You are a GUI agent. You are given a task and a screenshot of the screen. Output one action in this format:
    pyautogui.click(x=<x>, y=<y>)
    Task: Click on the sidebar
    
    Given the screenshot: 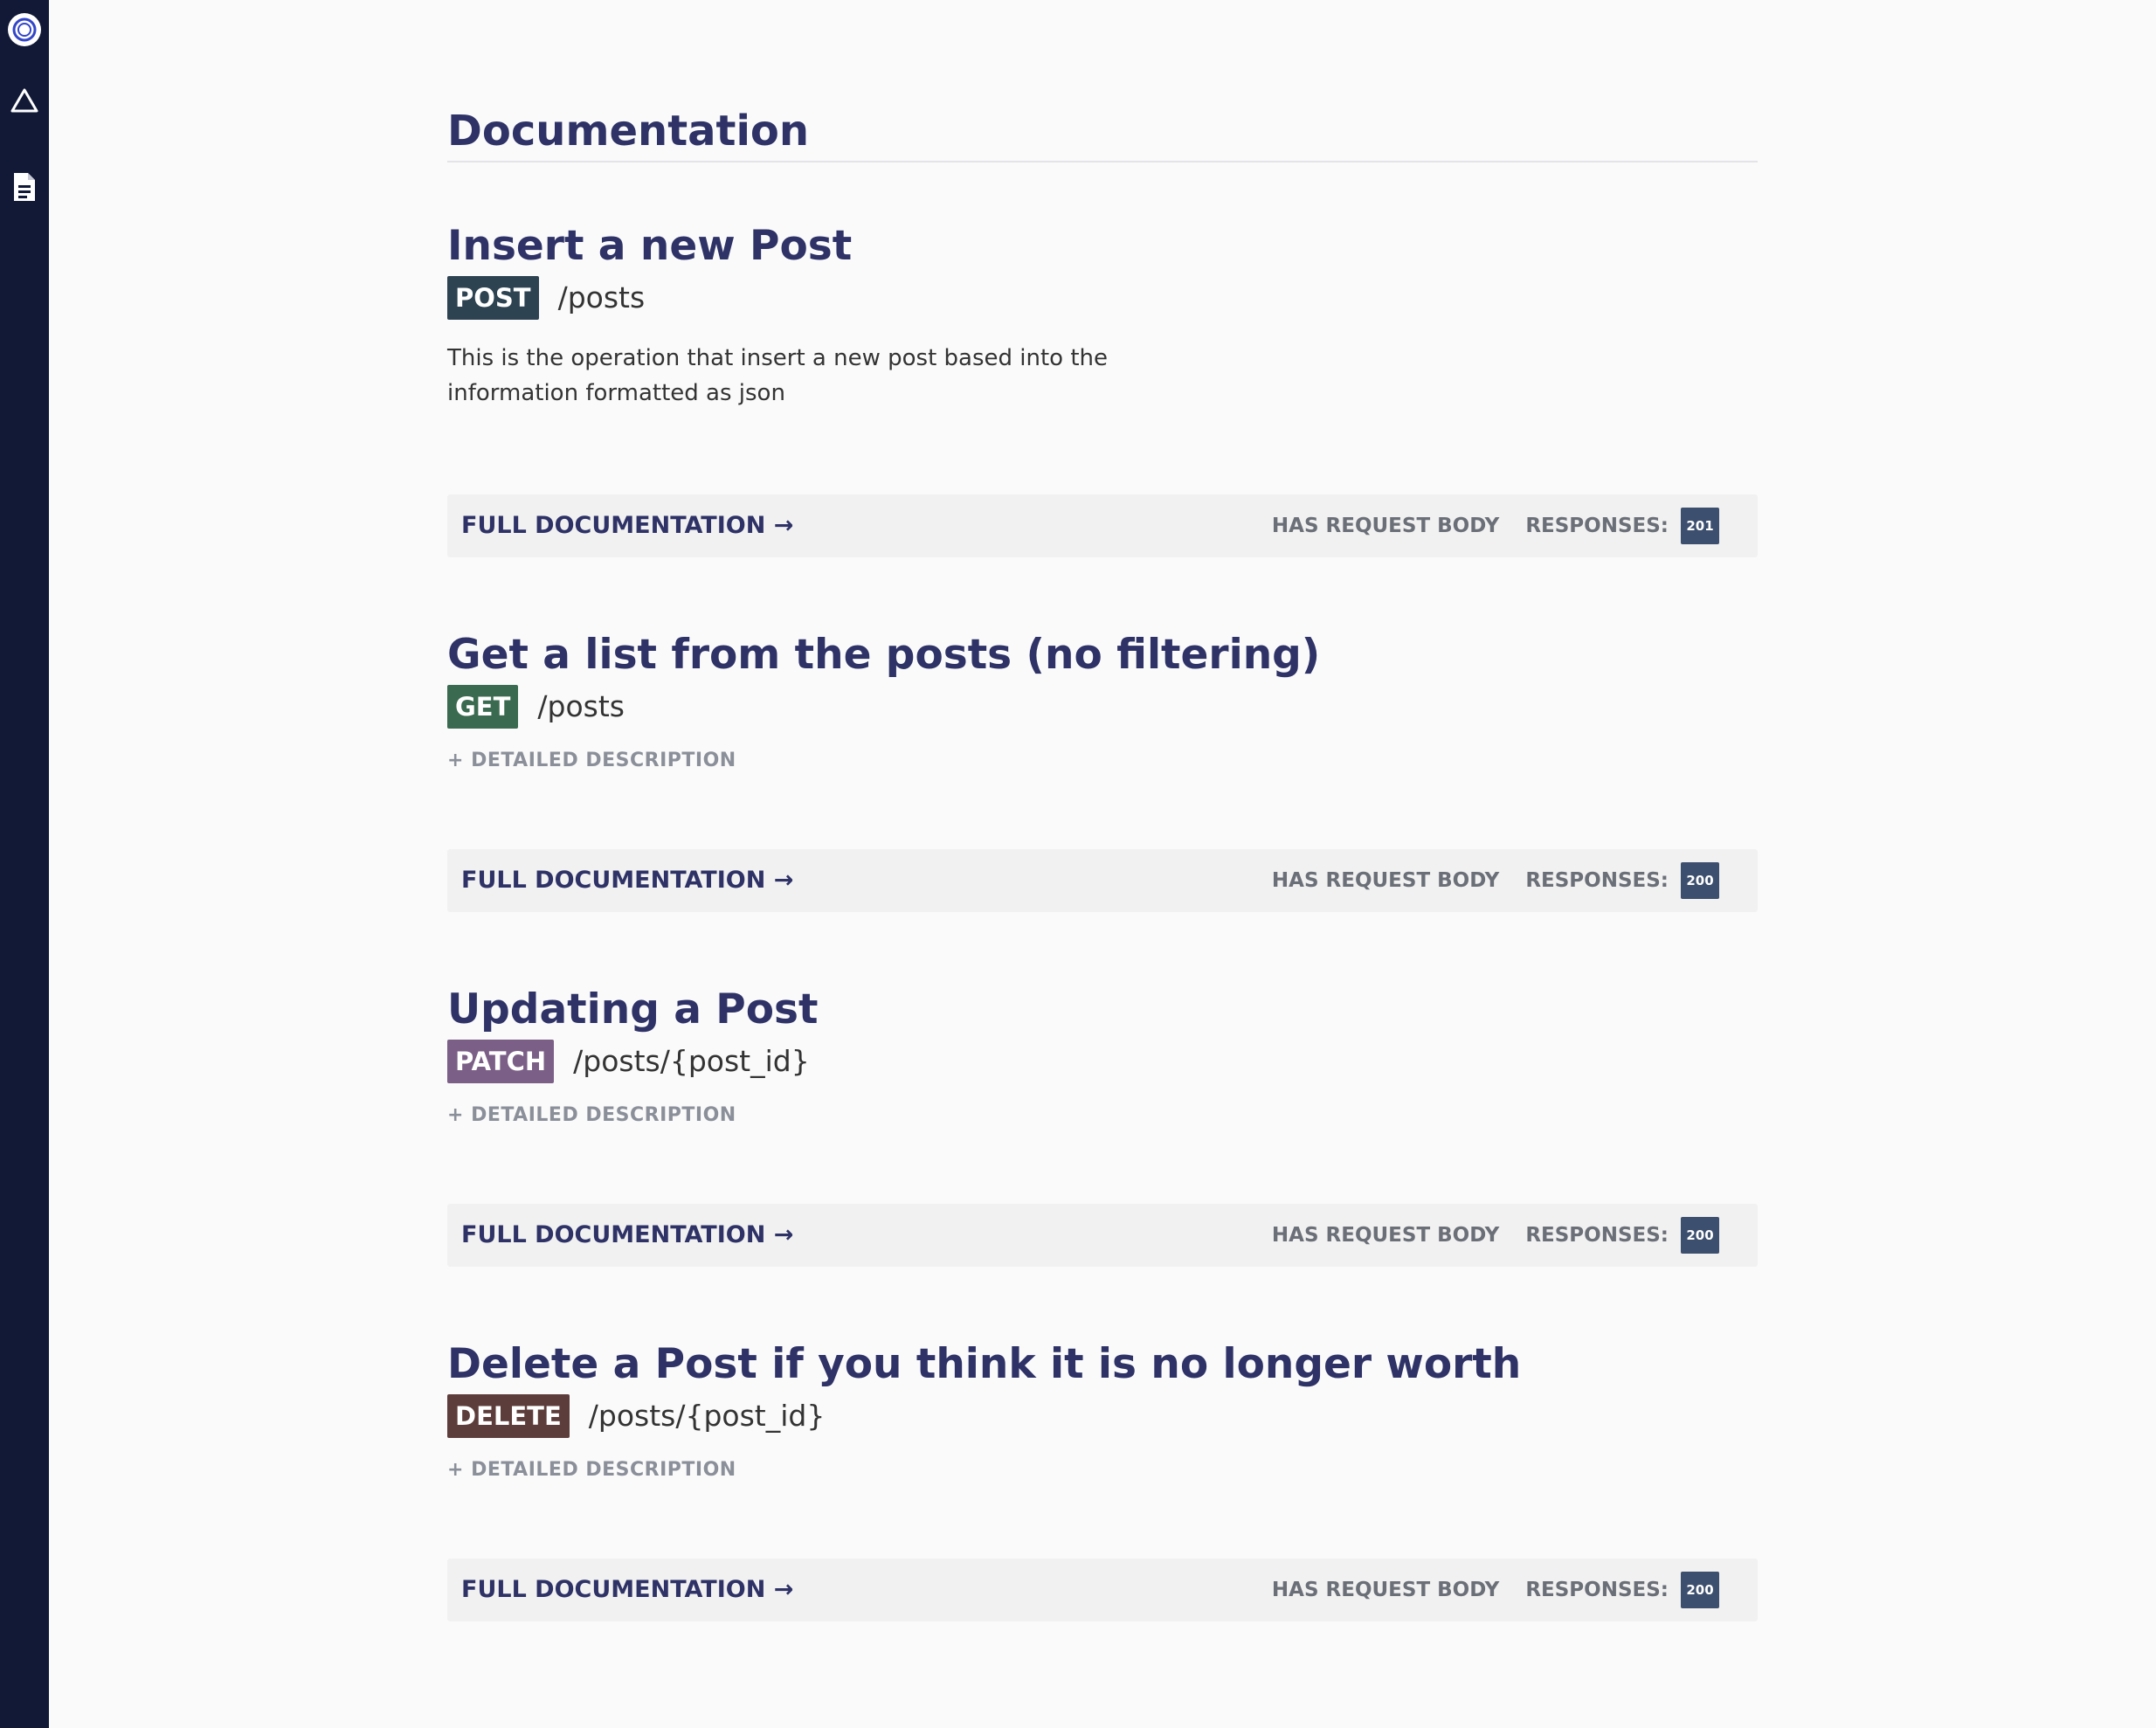 What is the action you would take?
    pyautogui.click(x=24, y=864)
    